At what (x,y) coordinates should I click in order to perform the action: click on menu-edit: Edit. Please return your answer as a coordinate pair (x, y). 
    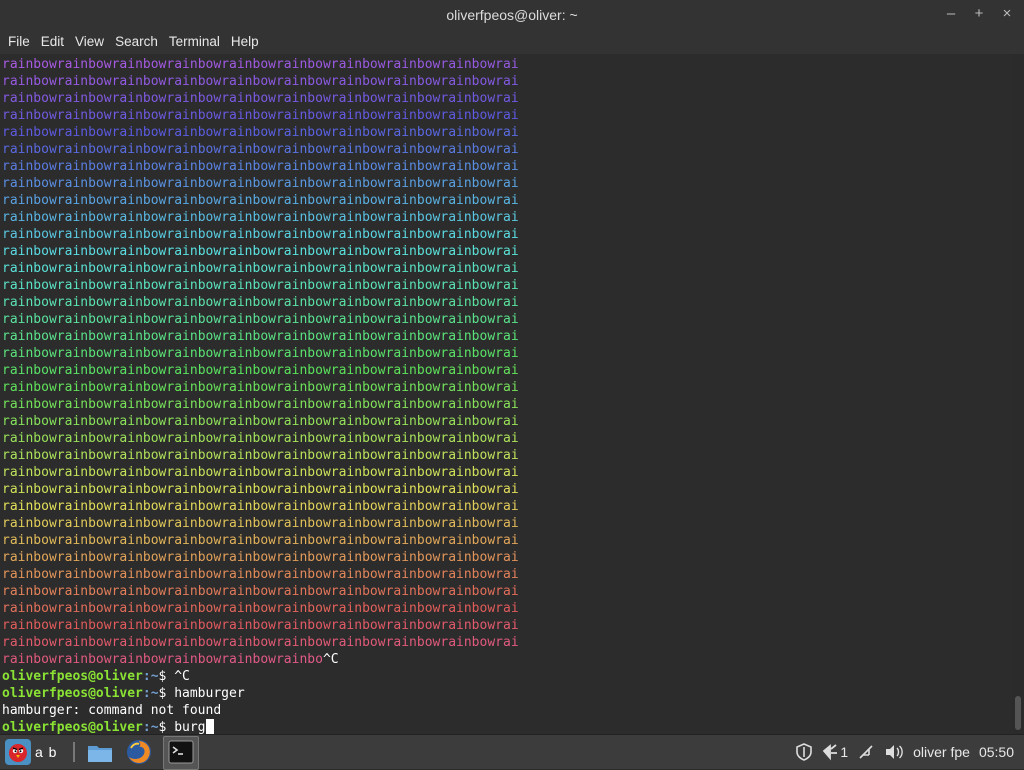
    Looking at the image, I should click on (52, 41).